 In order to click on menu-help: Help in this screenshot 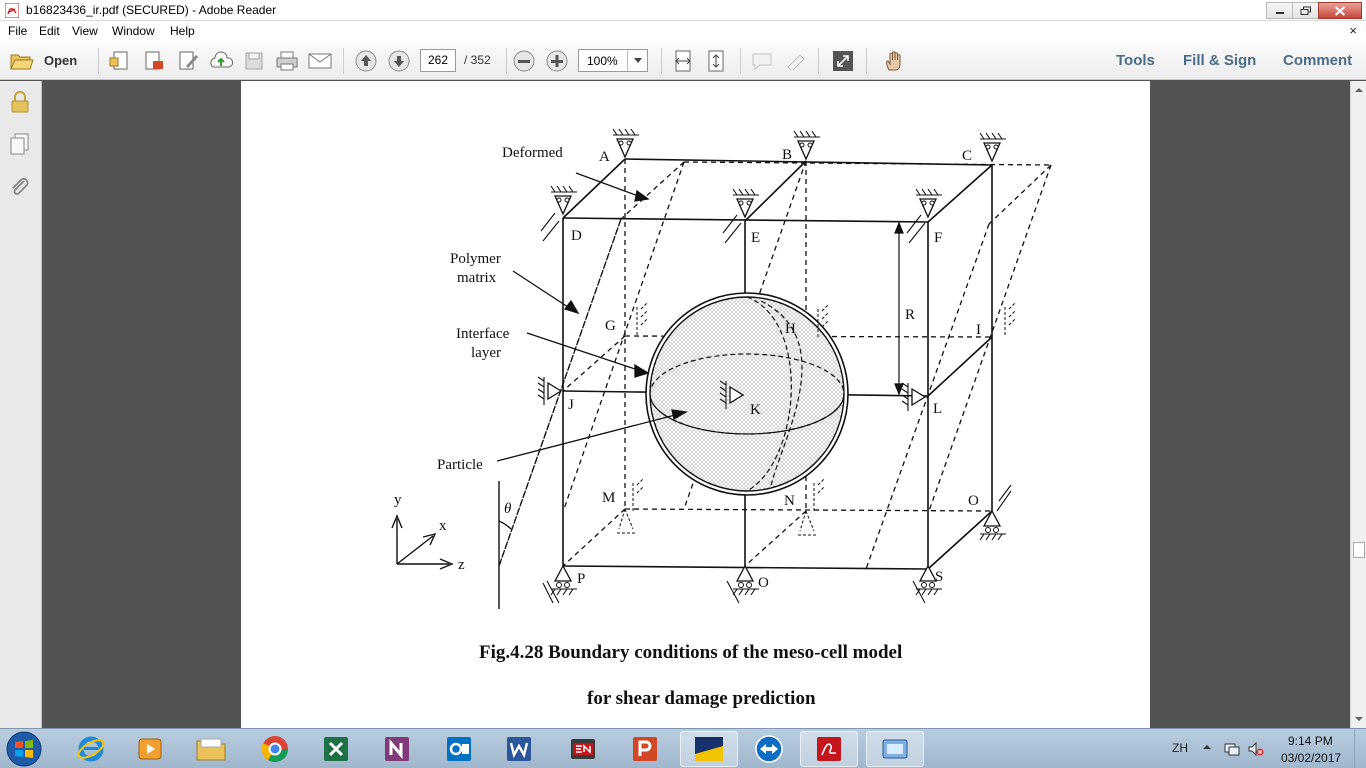, I will do `click(182, 31)`.